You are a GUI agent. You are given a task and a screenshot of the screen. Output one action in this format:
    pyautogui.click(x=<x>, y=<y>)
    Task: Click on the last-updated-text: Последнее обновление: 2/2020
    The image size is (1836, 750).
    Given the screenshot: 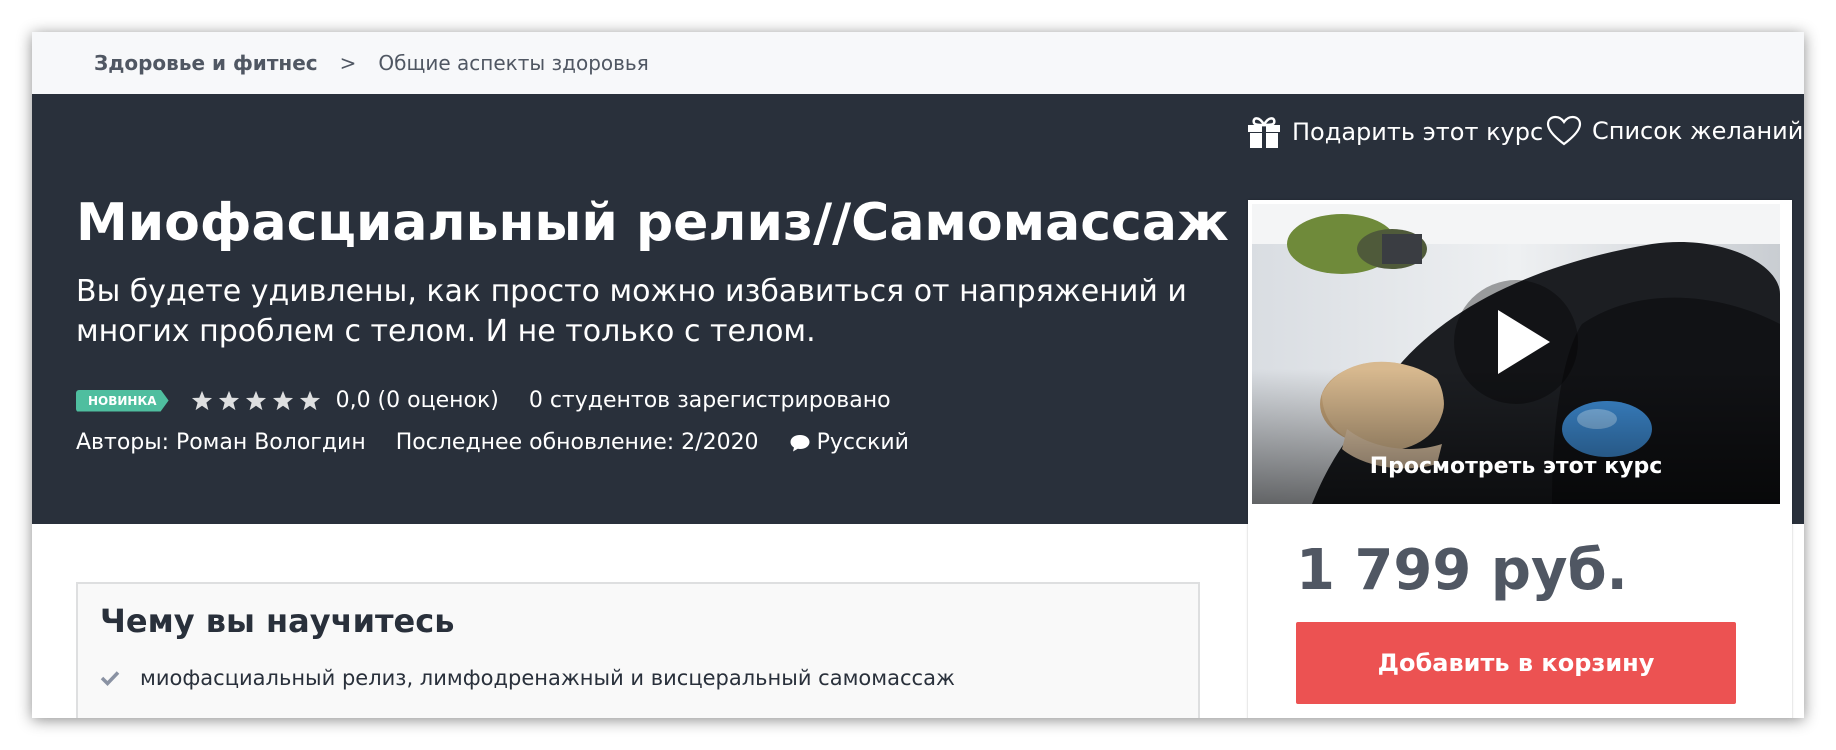 What is the action you would take?
    pyautogui.click(x=577, y=442)
    